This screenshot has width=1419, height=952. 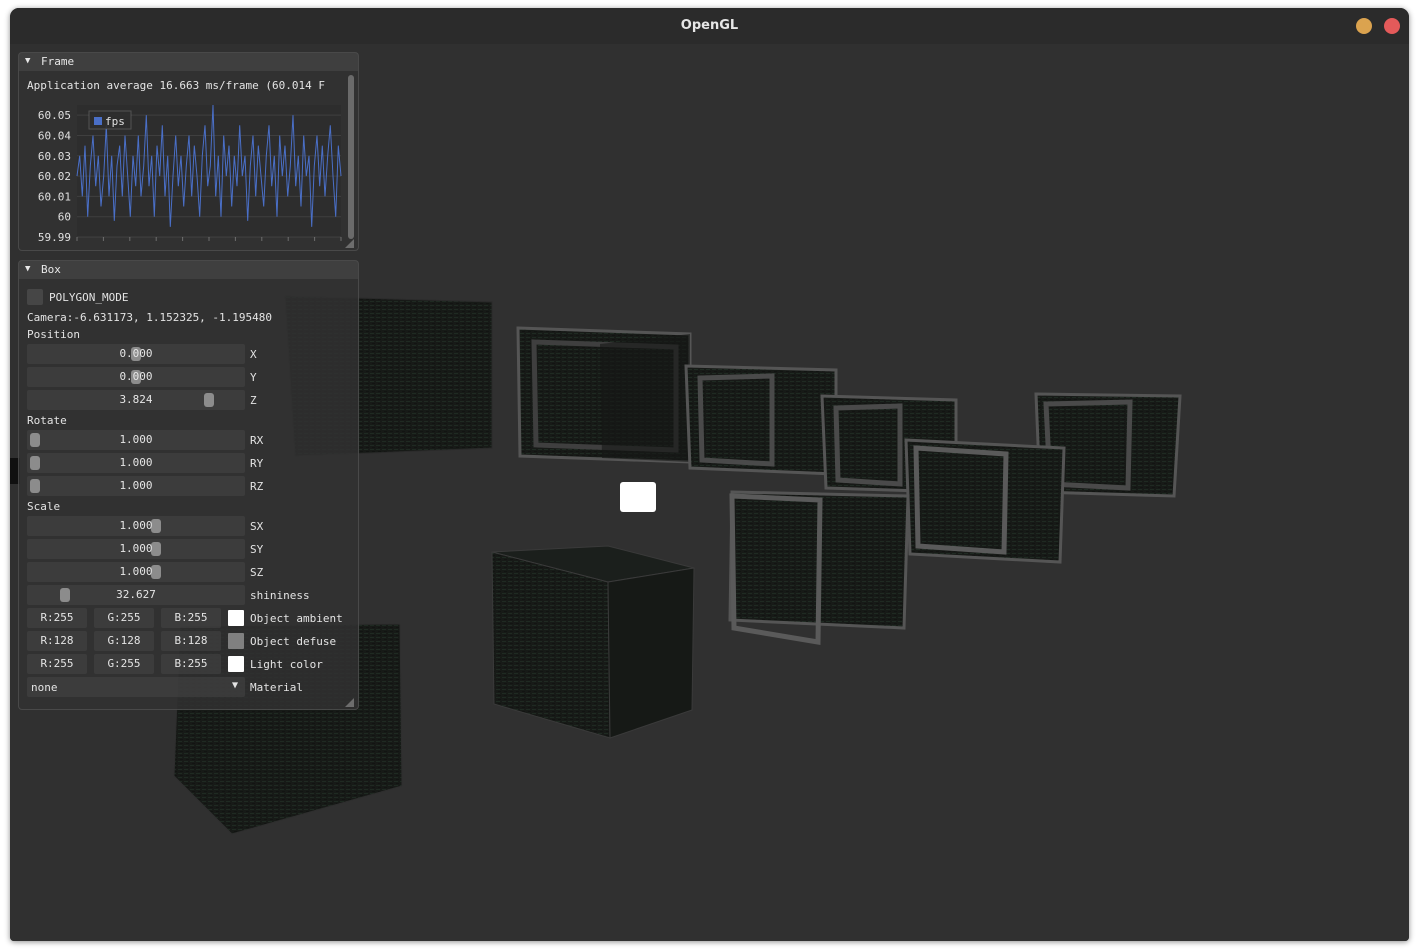 I want to click on ambient-r-field: R:255, so click(x=57, y=618).